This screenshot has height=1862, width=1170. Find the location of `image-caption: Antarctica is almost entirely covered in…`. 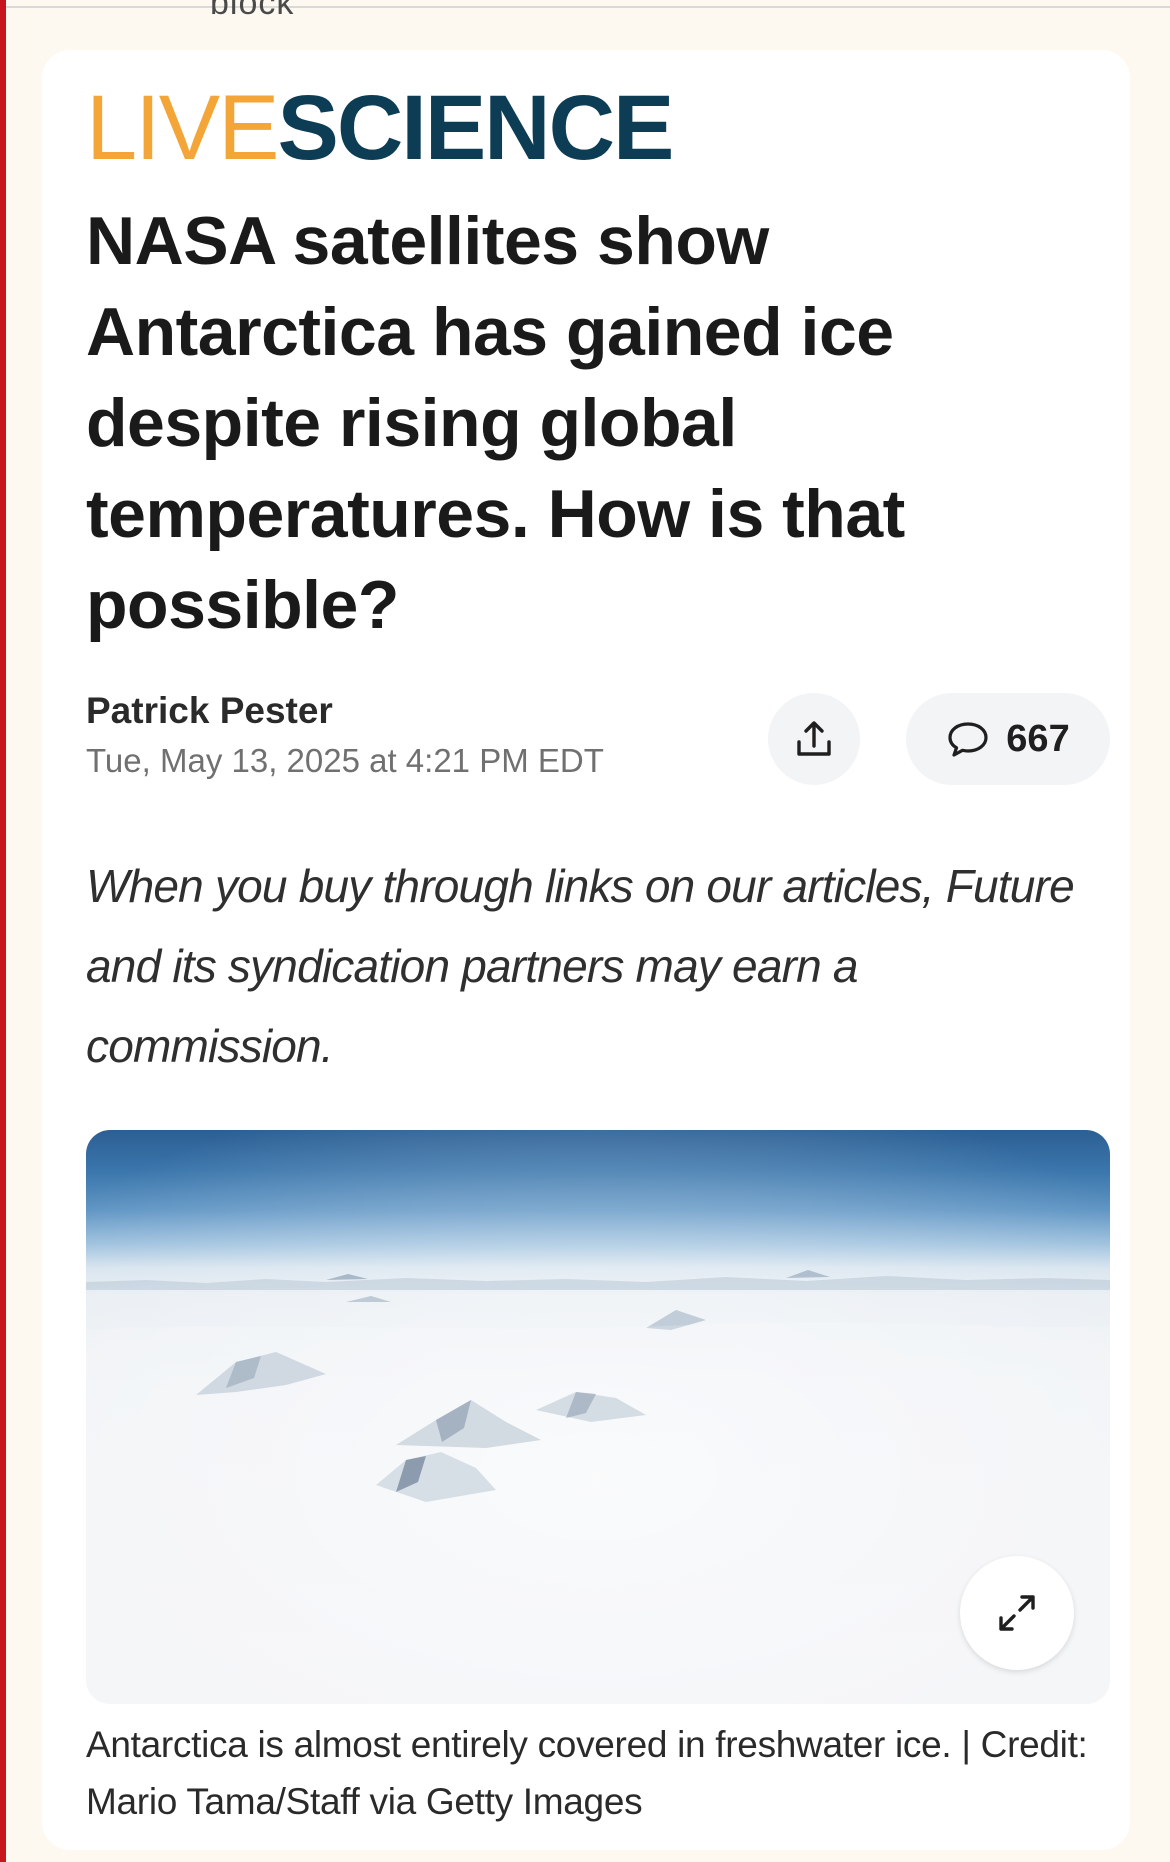

image-caption: Antarctica is almost entirely covered in… is located at coordinates (587, 1773).